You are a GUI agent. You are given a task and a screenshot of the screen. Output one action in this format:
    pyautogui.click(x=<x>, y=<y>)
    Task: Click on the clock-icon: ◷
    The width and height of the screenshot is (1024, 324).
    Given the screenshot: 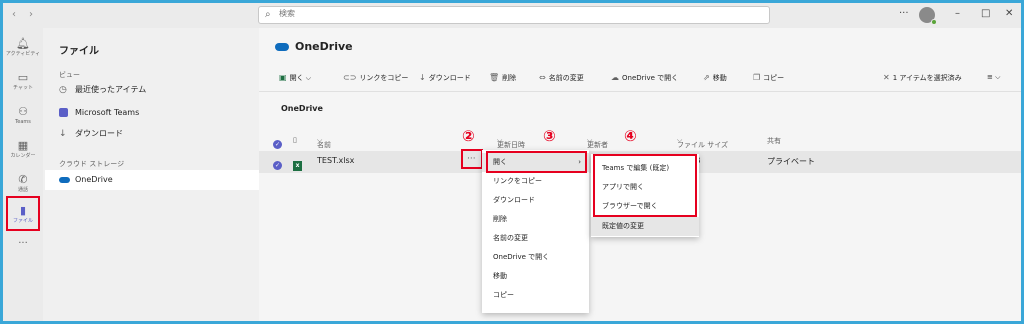 What is the action you would take?
    pyautogui.click(x=63, y=90)
    